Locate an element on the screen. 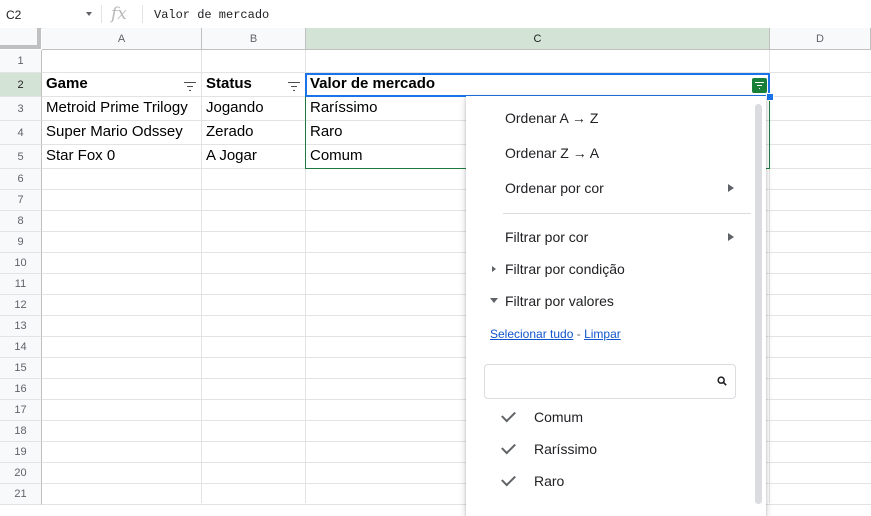 The width and height of the screenshot is (871, 516). search-icon is located at coordinates (722, 381).